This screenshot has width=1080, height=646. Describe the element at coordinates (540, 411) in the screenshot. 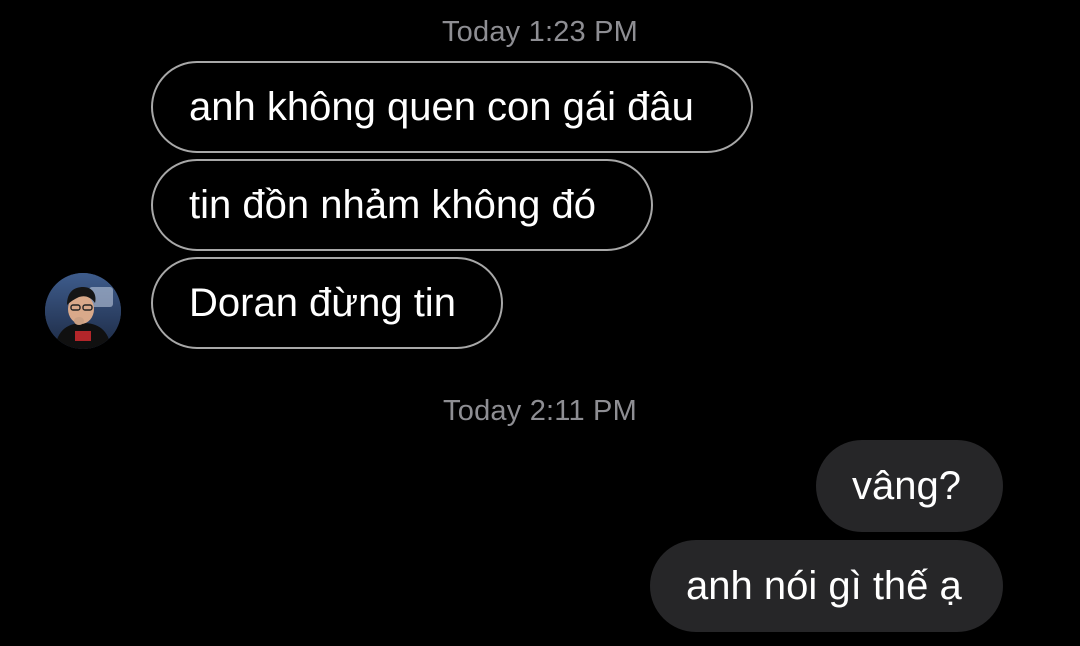

I see `timestamp: Today 2:11 PM` at that location.